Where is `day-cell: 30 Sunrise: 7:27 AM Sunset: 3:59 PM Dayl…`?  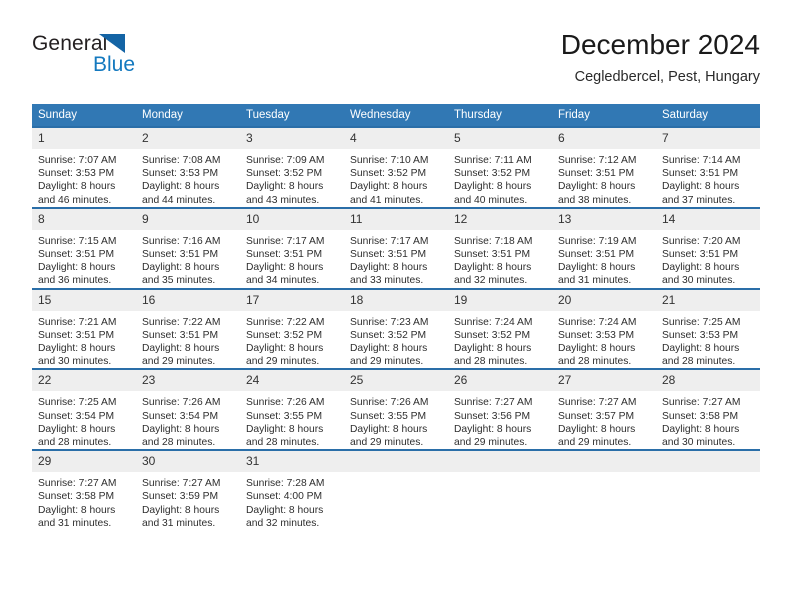
day-cell: 30 Sunrise: 7:27 AM Sunset: 3:59 PM Dayl… is located at coordinates (188, 490).